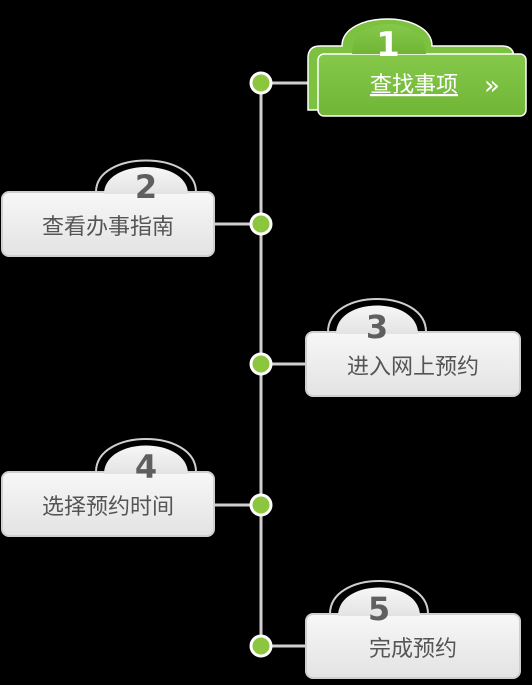 The image size is (532, 685). Describe the element at coordinates (108, 507) in the screenshot. I see `step-4-label: 选择预约时间` at that location.